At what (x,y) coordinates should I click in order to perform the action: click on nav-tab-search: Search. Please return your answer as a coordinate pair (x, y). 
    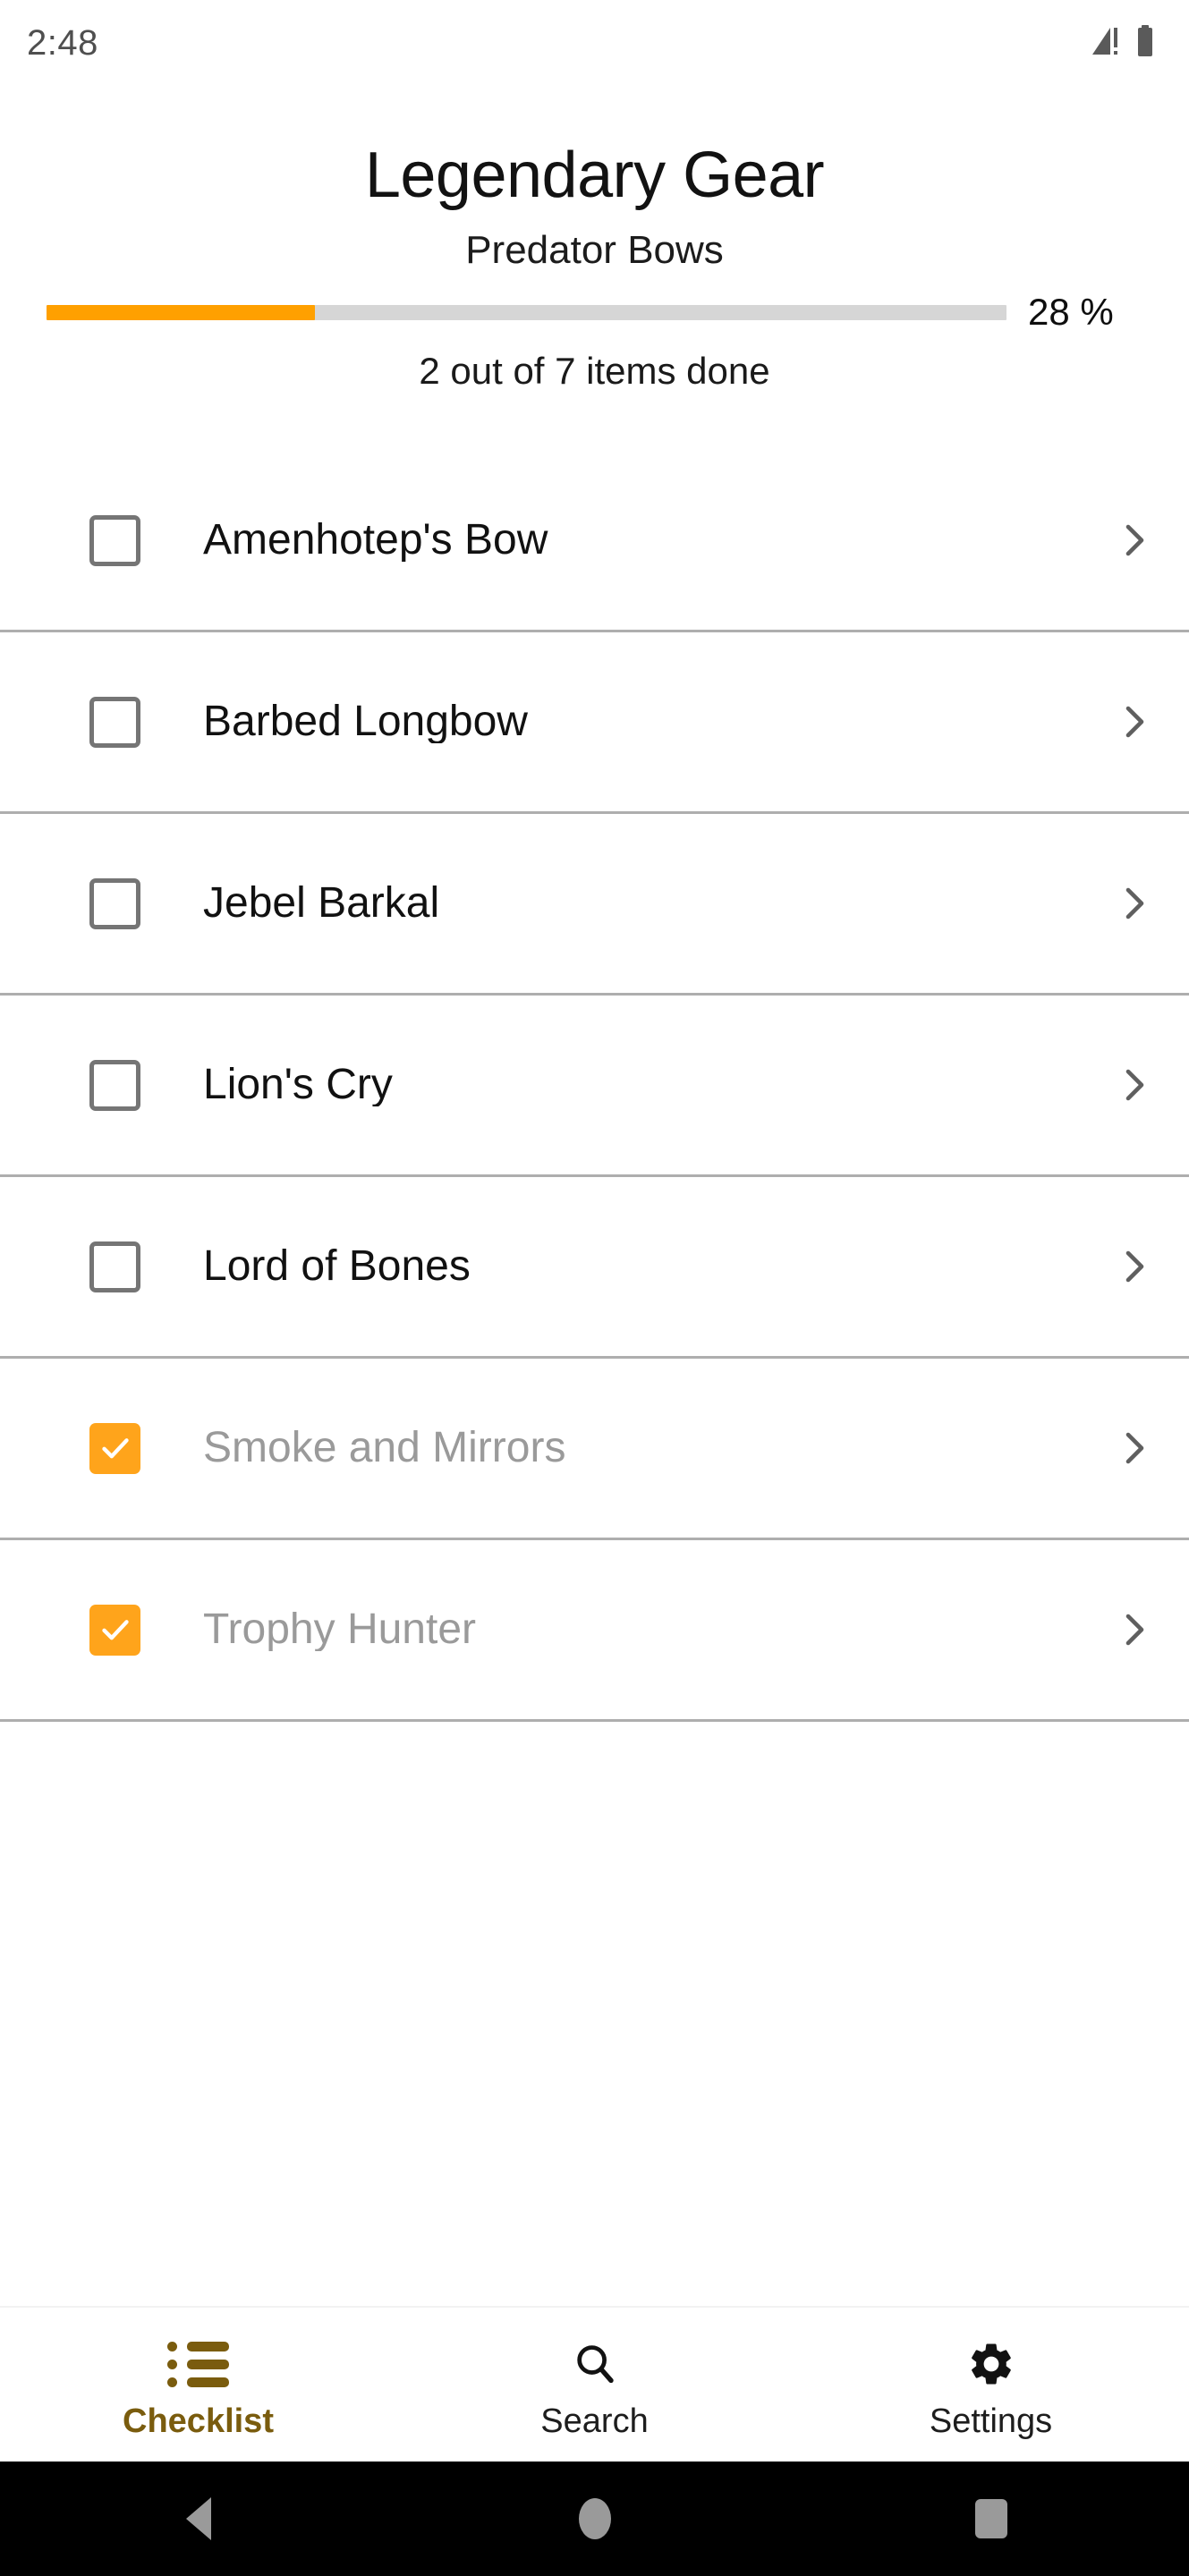
    Looking at the image, I should click on (594, 2385).